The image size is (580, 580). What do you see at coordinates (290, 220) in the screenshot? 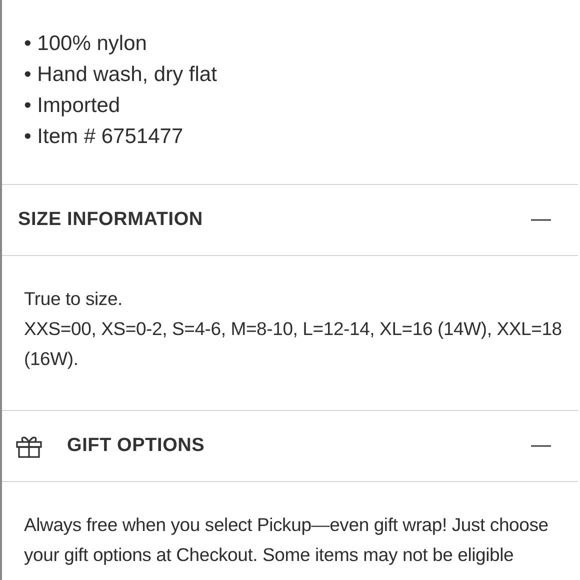
I see `section-header: SIZE INFORMATION` at bounding box center [290, 220].